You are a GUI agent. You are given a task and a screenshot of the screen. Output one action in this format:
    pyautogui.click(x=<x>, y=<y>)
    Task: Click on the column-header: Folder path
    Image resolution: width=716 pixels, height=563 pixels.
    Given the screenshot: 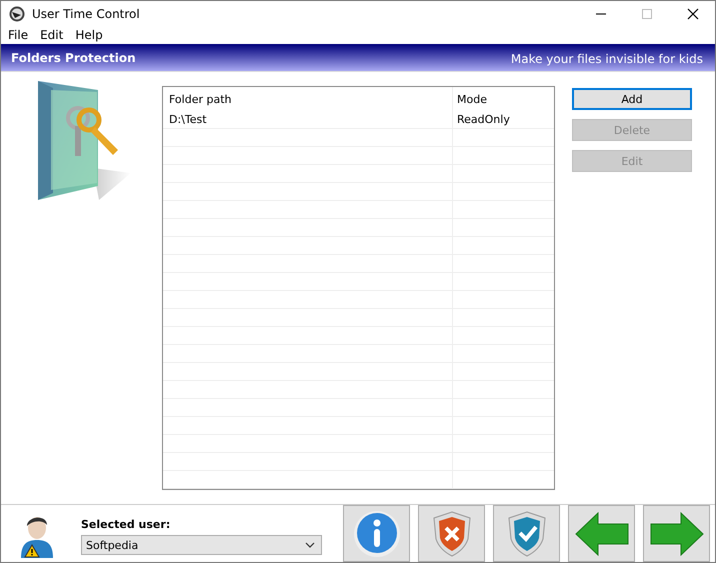 What is the action you would take?
    pyautogui.click(x=308, y=99)
    